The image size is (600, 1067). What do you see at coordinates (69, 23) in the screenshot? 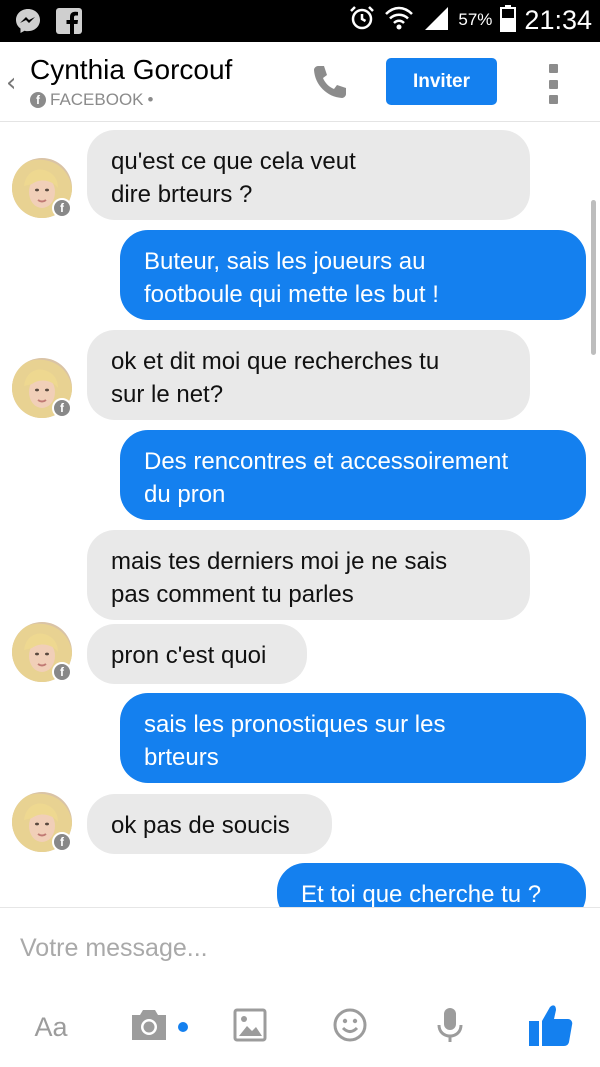
I see `facebook-icon` at bounding box center [69, 23].